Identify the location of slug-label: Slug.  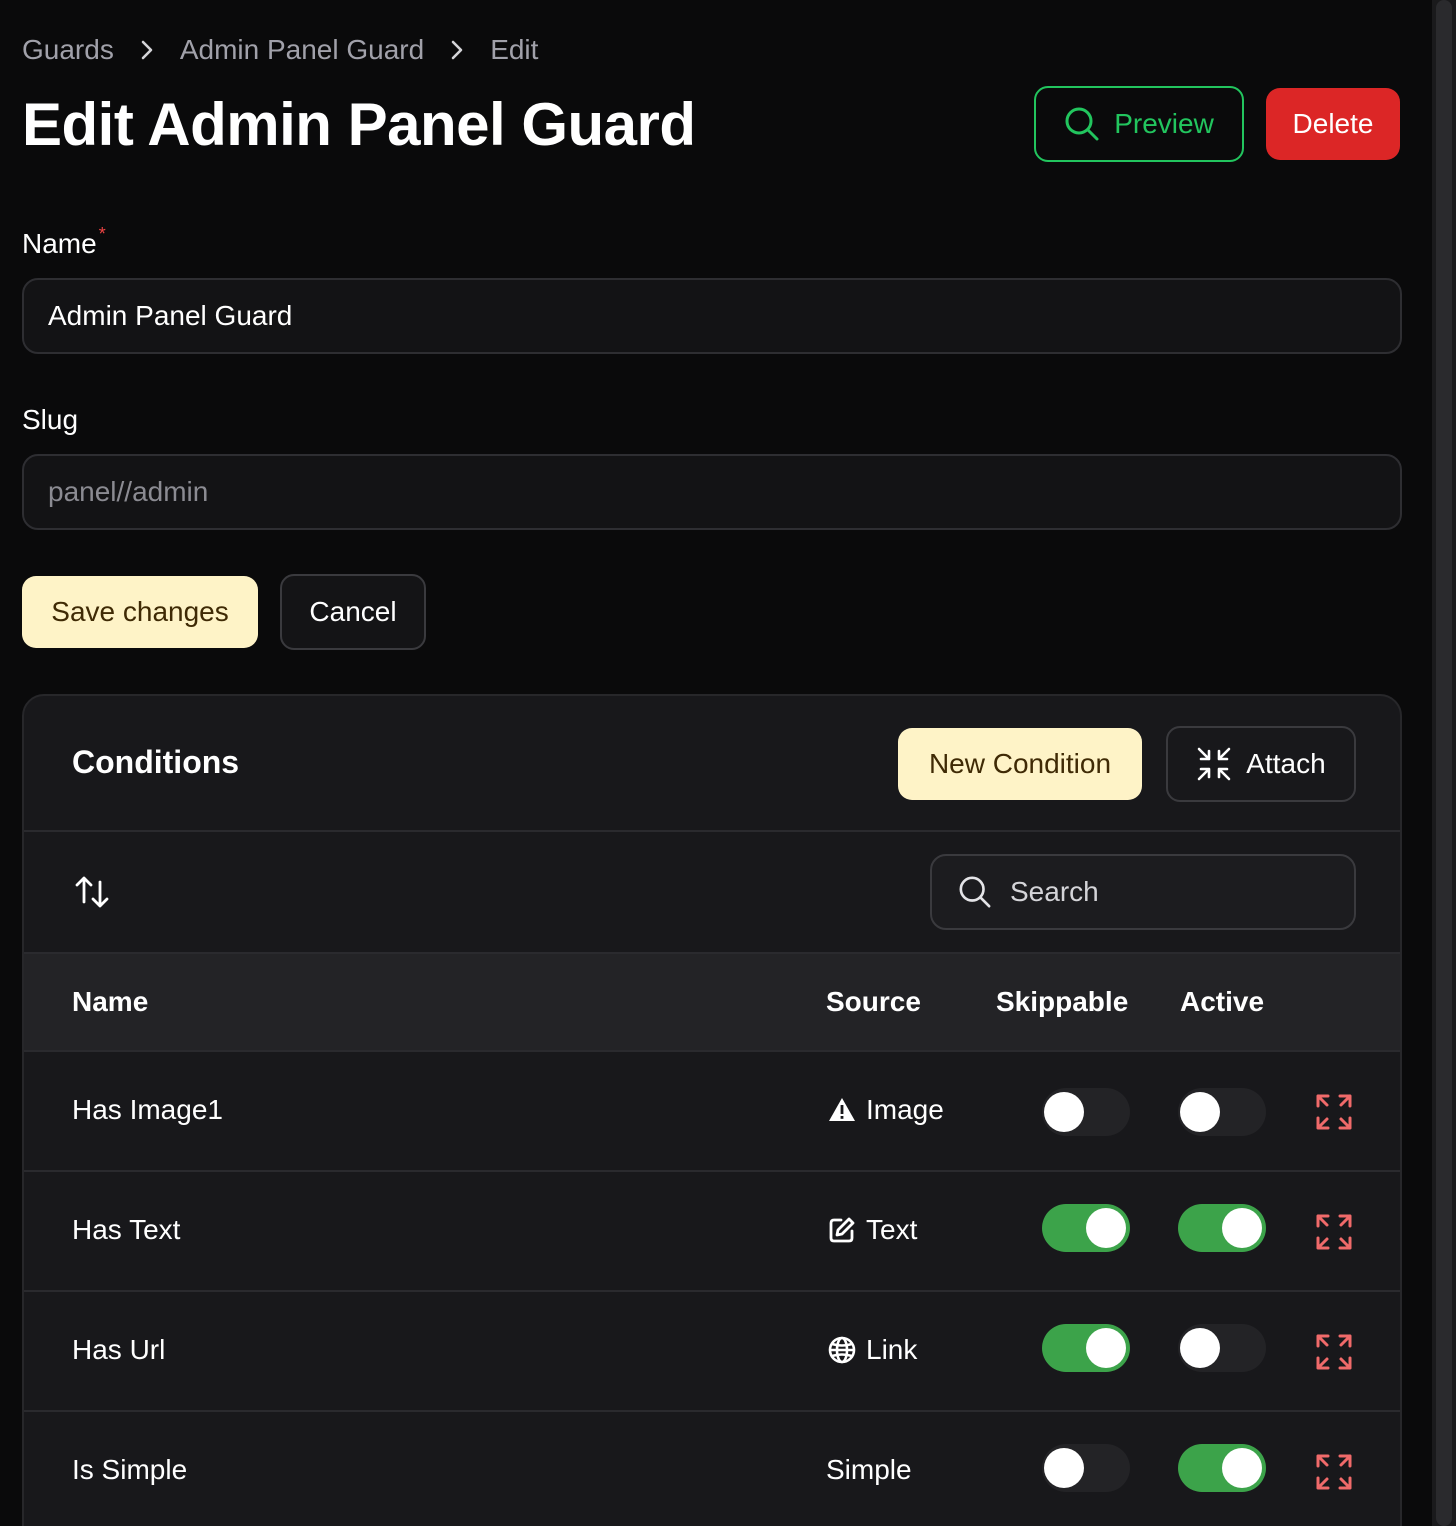
(50, 419).